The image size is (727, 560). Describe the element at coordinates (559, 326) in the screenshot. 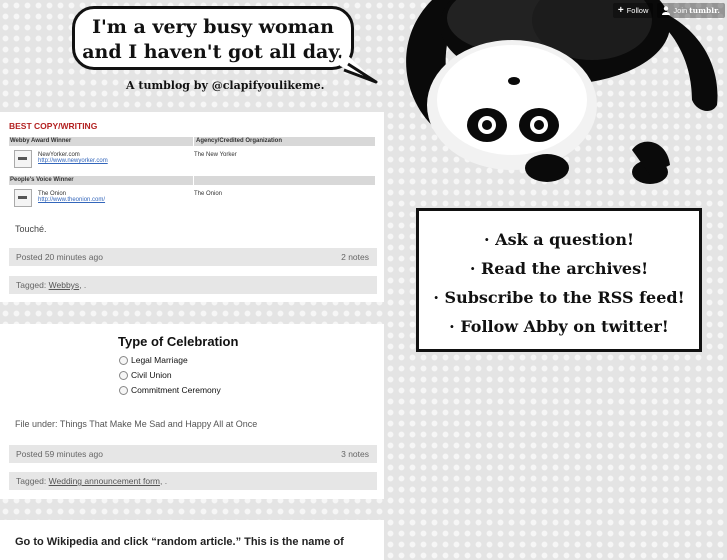

I see `twitter-link: · Follow Abby on twitter!` at that location.